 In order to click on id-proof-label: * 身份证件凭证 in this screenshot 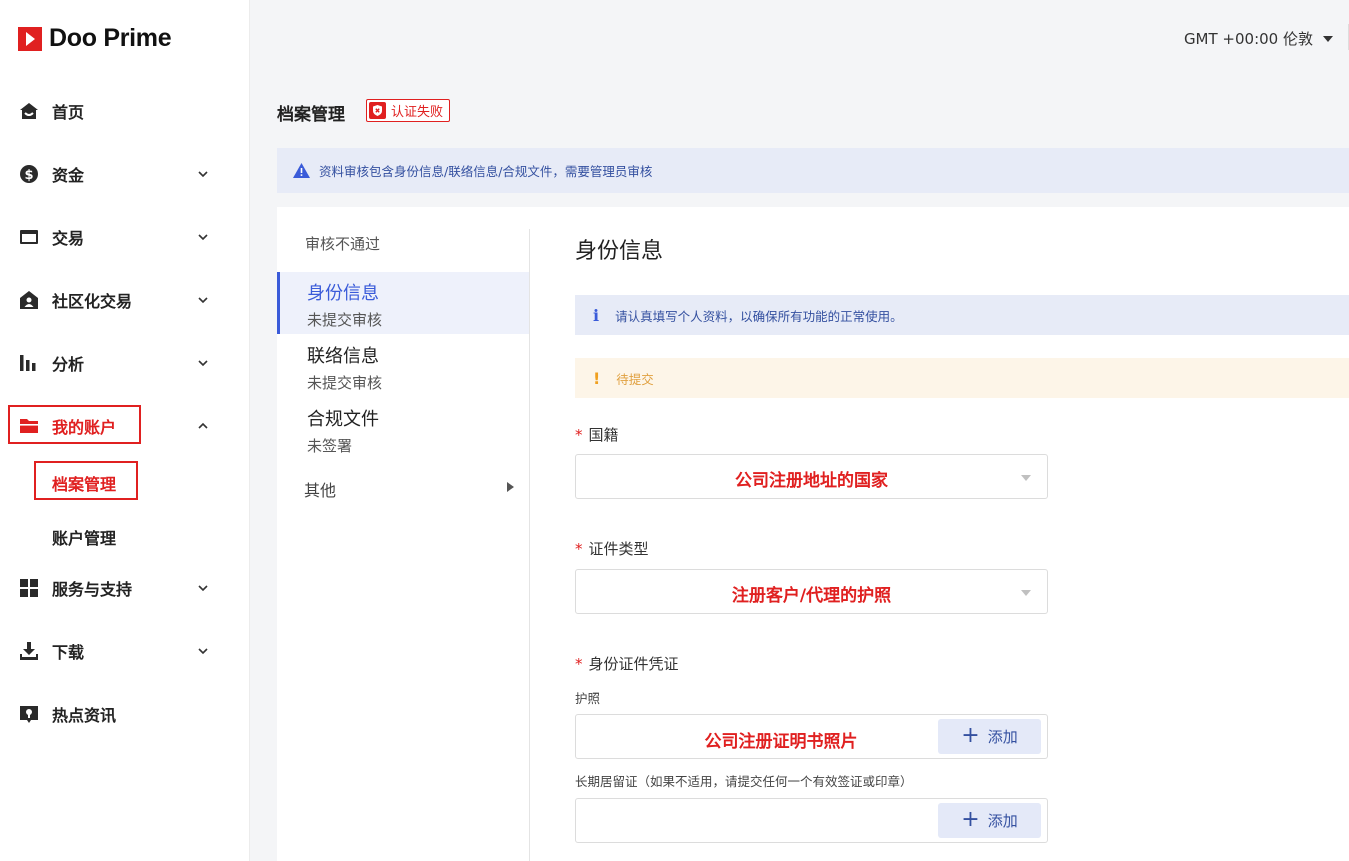, I will do `click(627, 663)`.